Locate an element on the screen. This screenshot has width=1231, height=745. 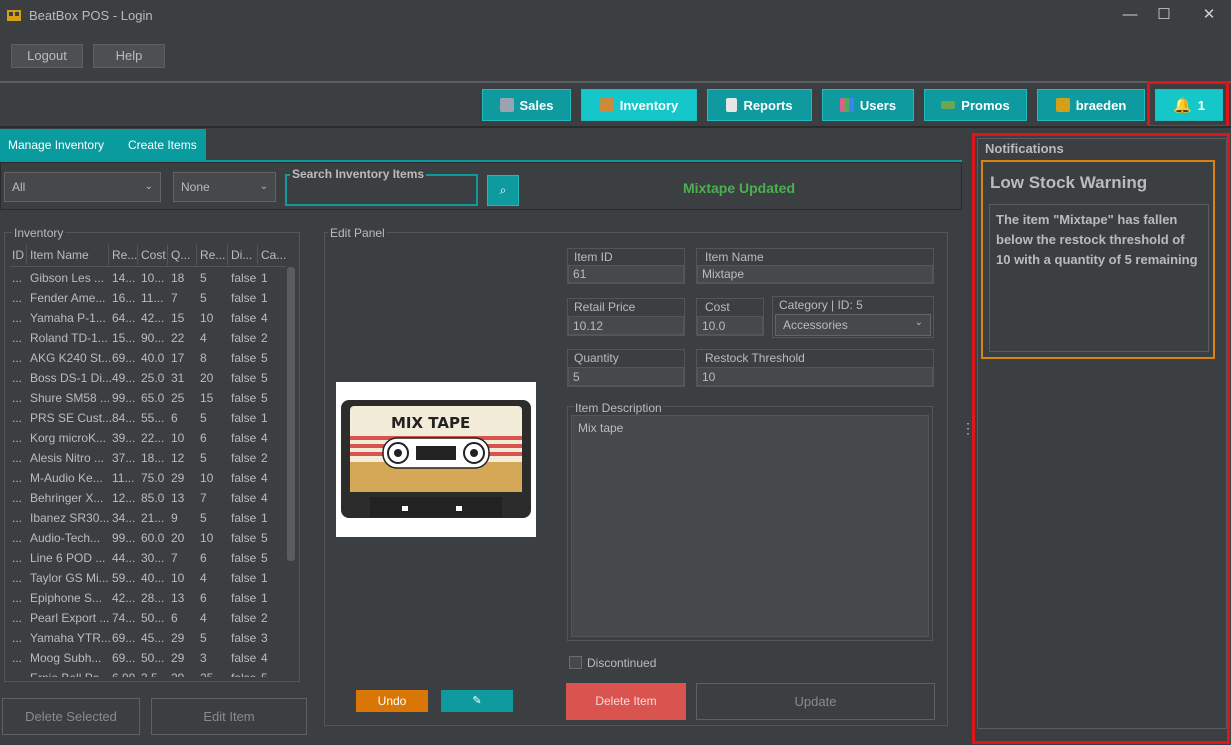
splitter-handle: ⋮ is located at coordinates (968, 431).